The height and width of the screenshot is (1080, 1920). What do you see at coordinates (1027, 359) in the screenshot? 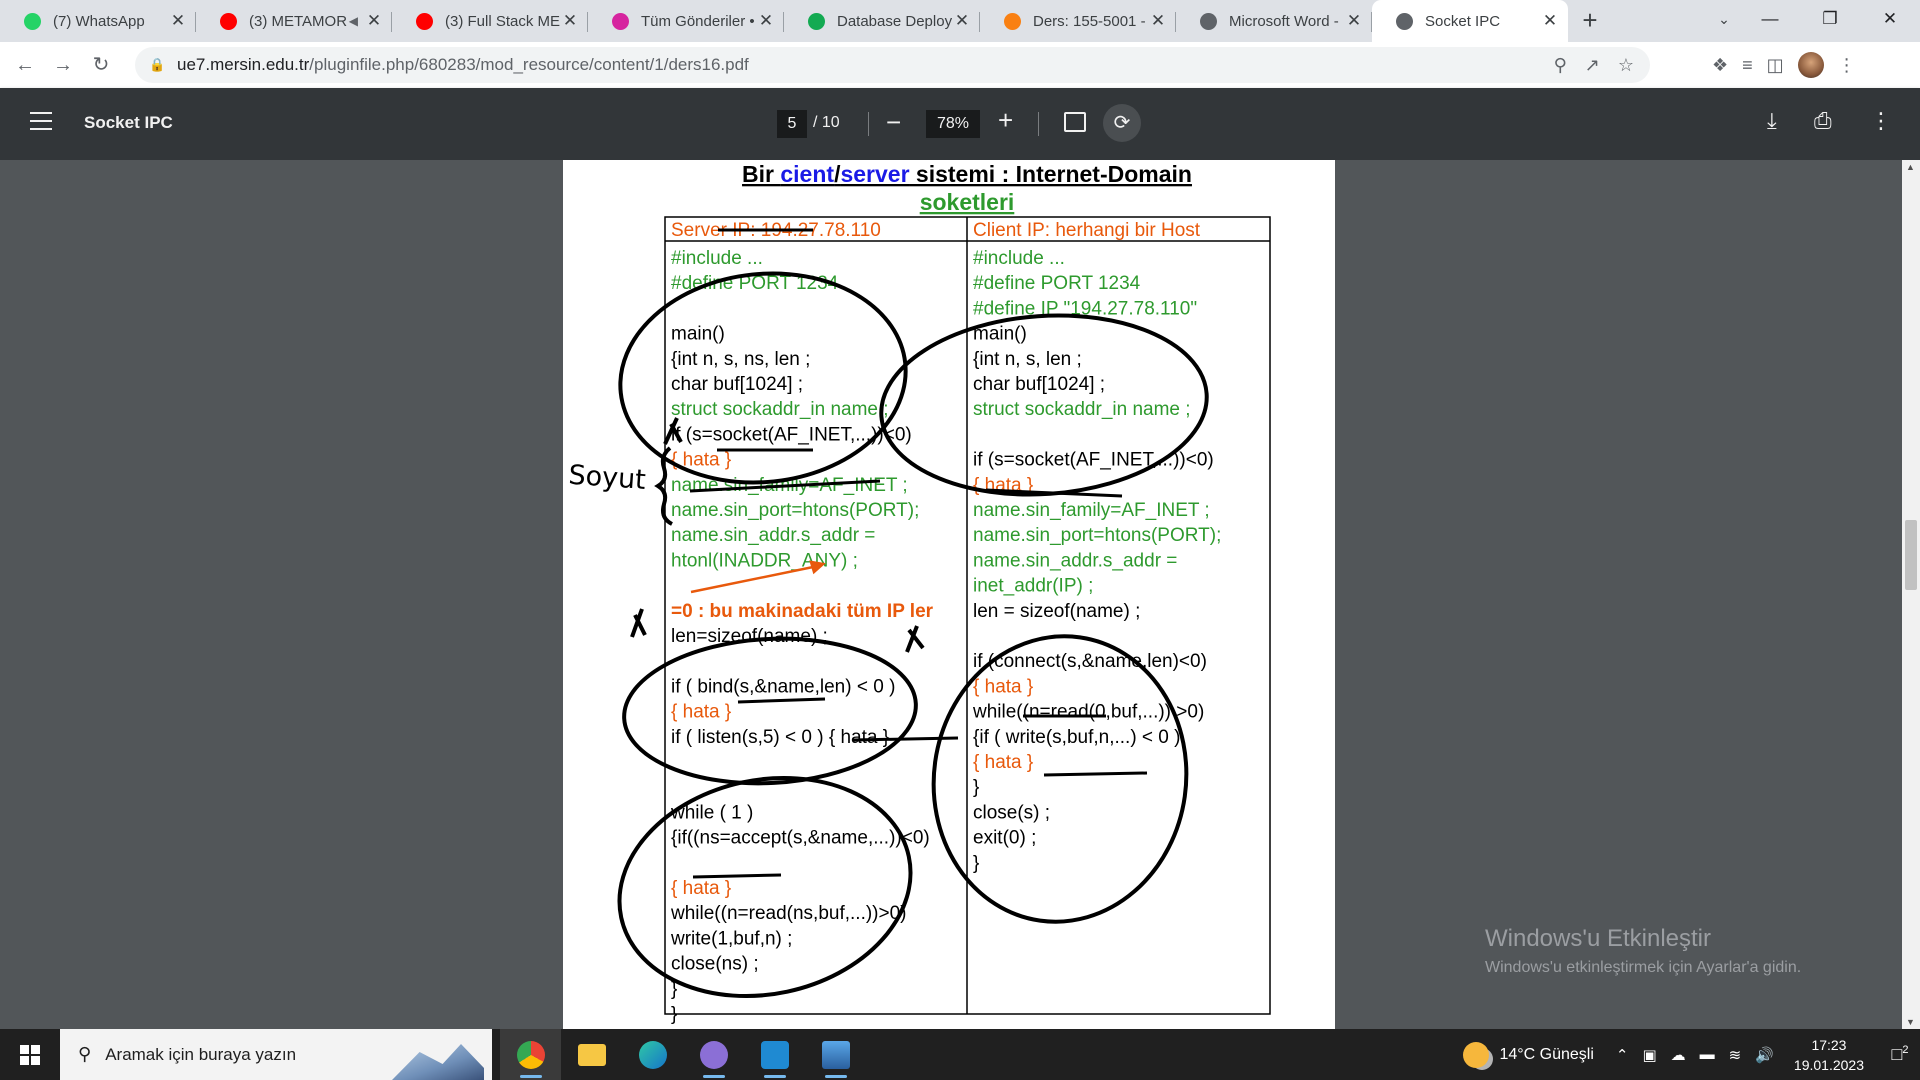
I see `code-line: {int n, s, len ;` at bounding box center [1027, 359].